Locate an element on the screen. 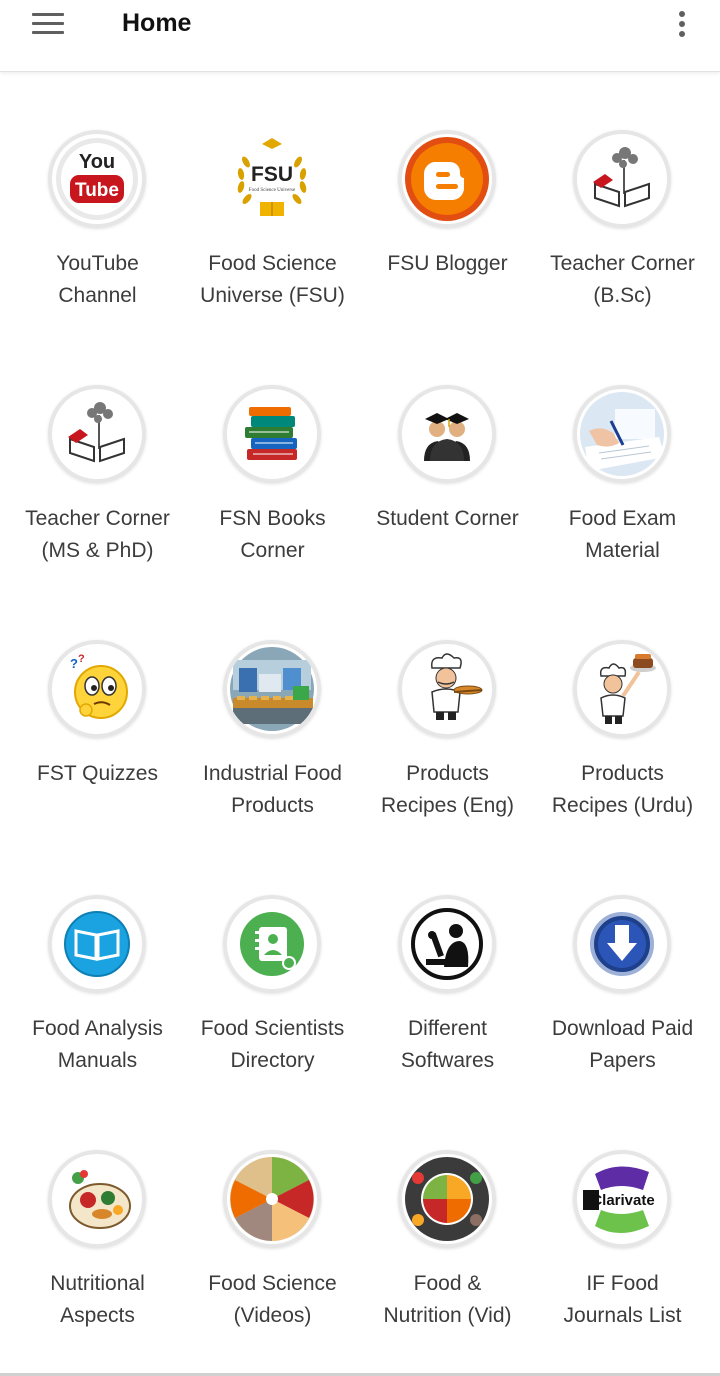 Image resolution: width=720 pixels, height=1376 pixels. food-collage-icon is located at coordinates (272, 1199).